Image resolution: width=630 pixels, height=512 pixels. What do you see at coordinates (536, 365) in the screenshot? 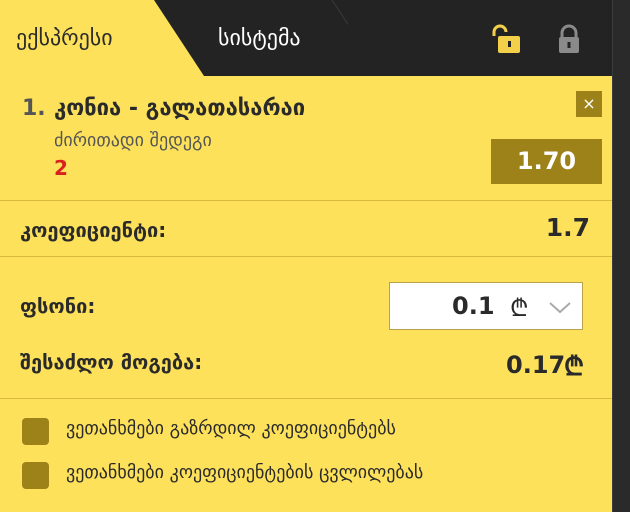
I see `possible-win-value: 0.17` at bounding box center [536, 365].